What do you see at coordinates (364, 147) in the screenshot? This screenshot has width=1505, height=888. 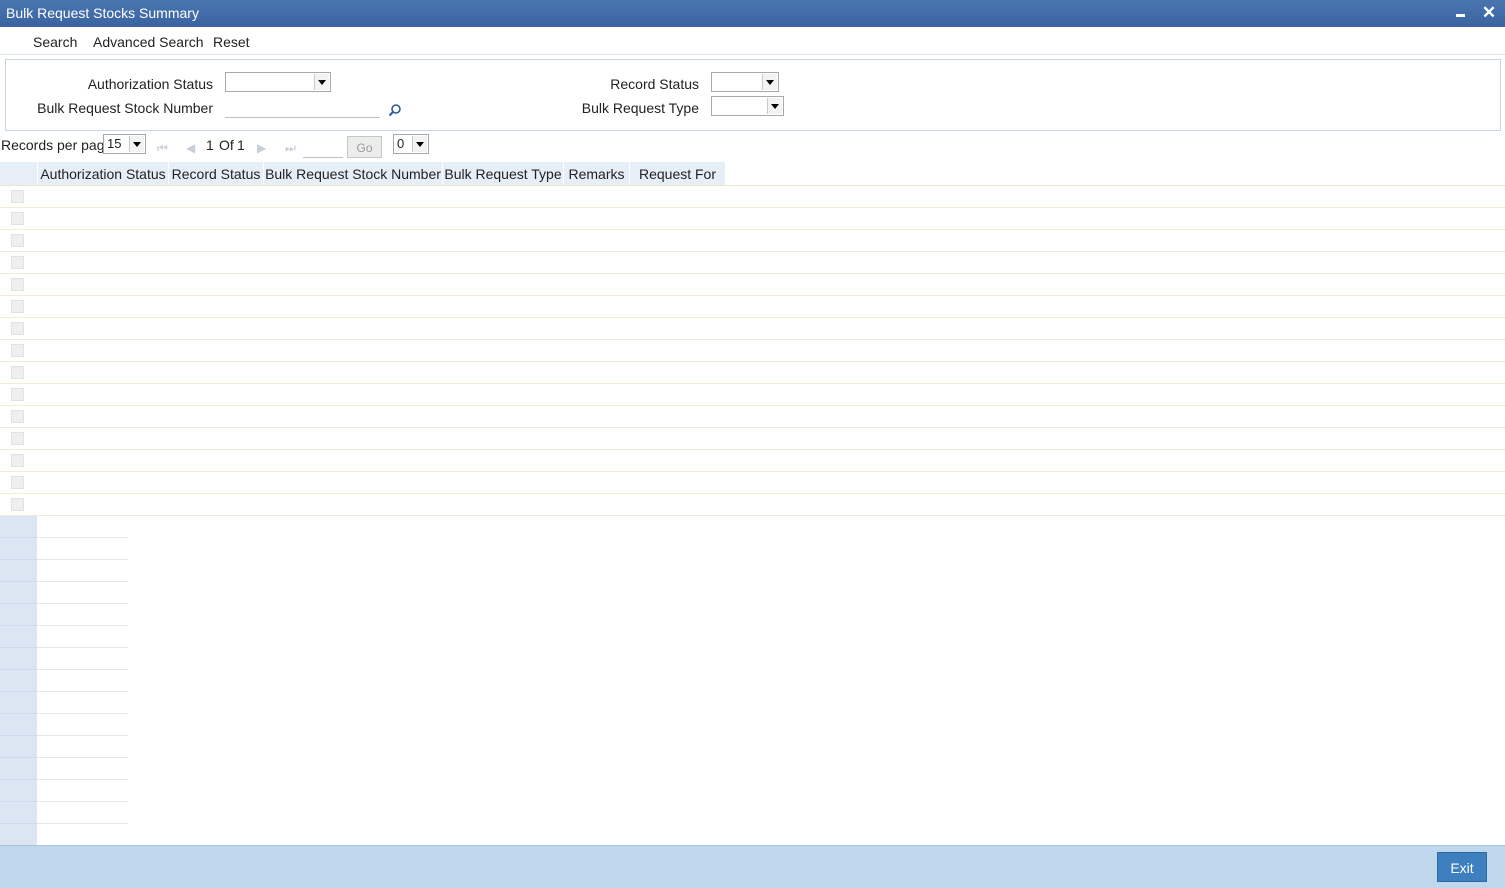 I see `go-button: Go` at bounding box center [364, 147].